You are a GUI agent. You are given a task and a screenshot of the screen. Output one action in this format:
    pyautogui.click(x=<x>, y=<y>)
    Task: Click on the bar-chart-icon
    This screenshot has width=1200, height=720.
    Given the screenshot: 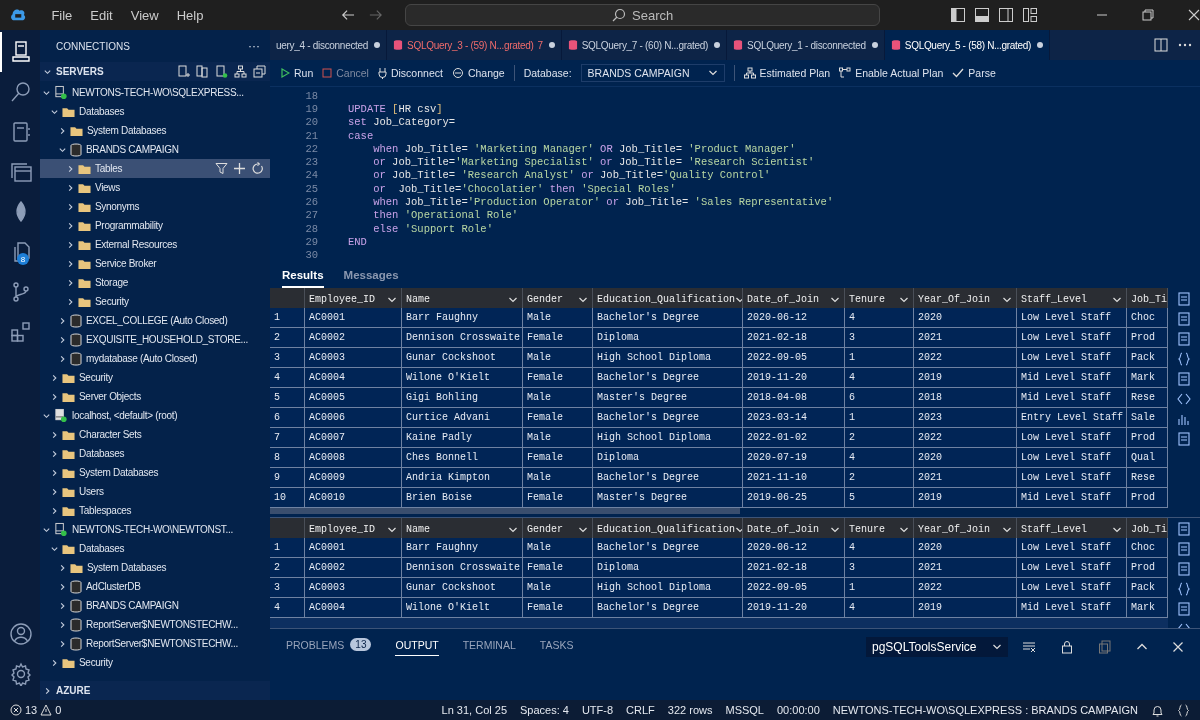 What is the action you would take?
    pyautogui.click(x=1184, y=419)
    